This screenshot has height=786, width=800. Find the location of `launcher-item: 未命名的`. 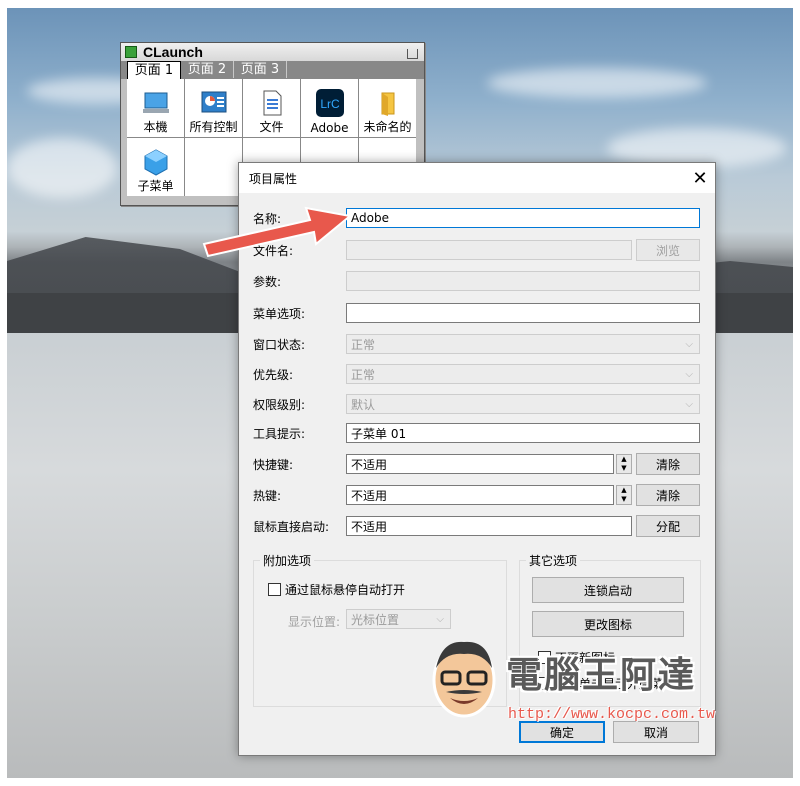

launcher-item: 未命名的 is located at coordinates (387, 108).